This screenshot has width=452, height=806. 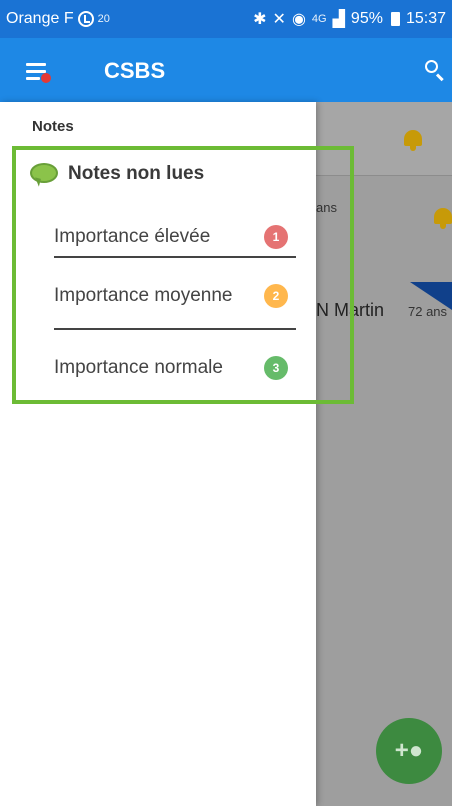 What do you see at coordinates (260, 19) in the screenshot?
I see `bluetooth-icon: ✱` at bounding box center [260, 19].